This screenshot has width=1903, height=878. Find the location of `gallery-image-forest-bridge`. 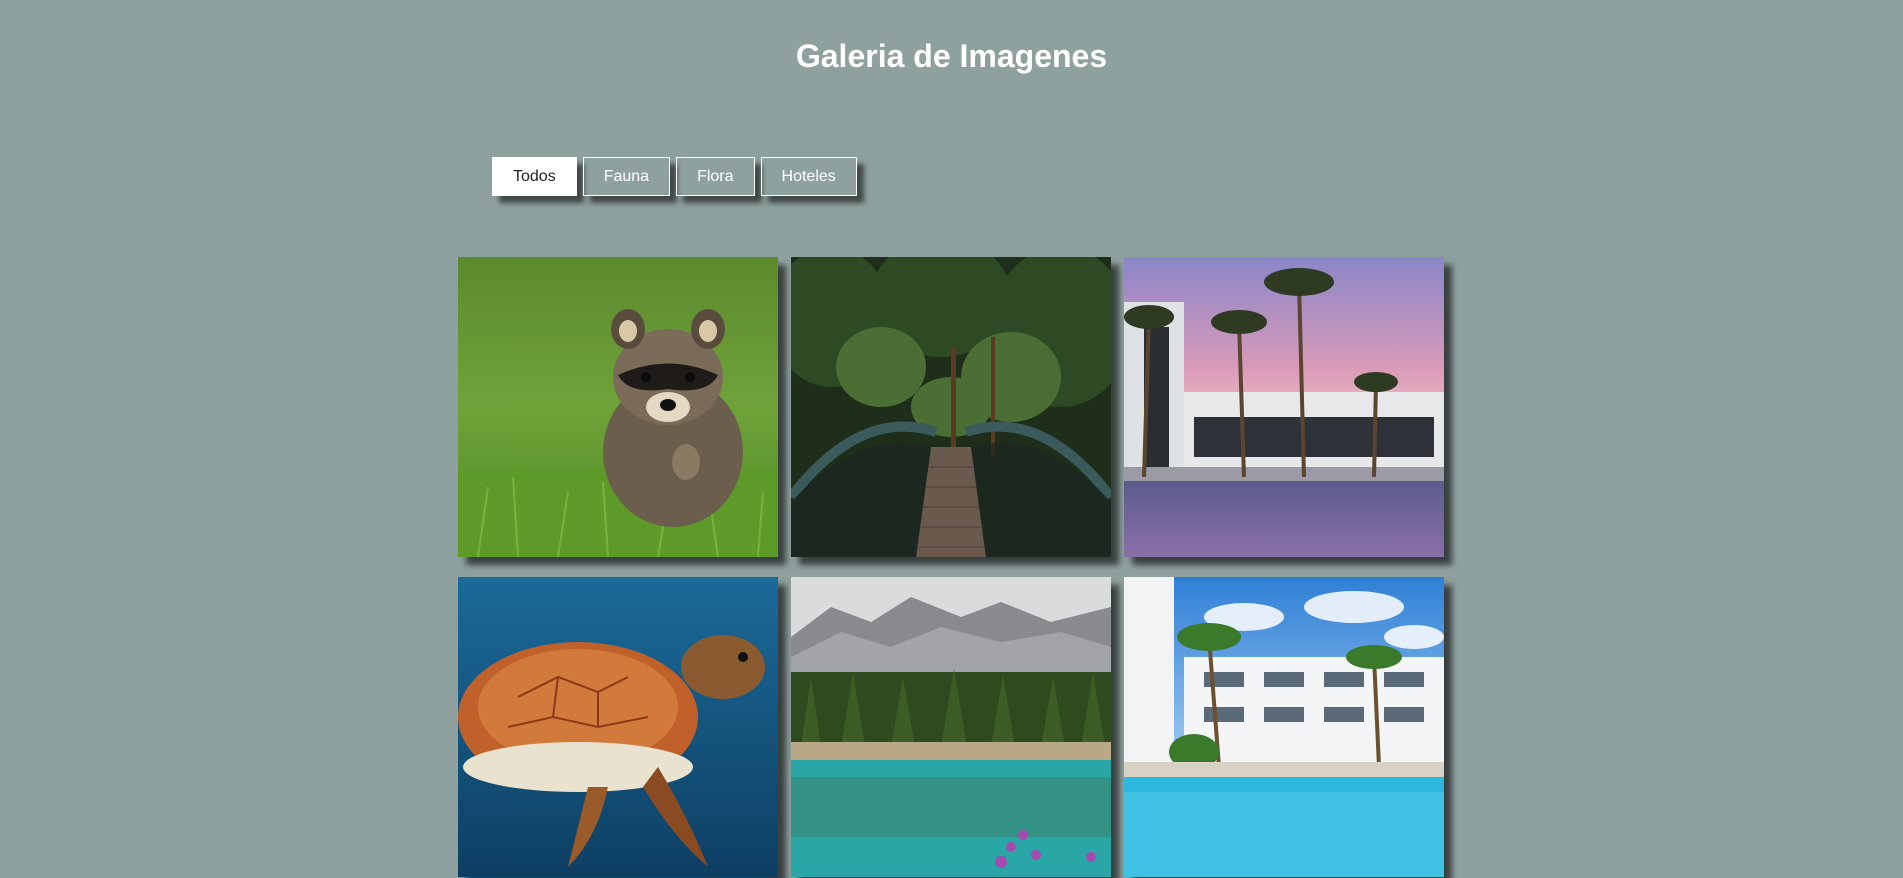

gallery-image-forest-bridge is located at coordinates (951, 407).